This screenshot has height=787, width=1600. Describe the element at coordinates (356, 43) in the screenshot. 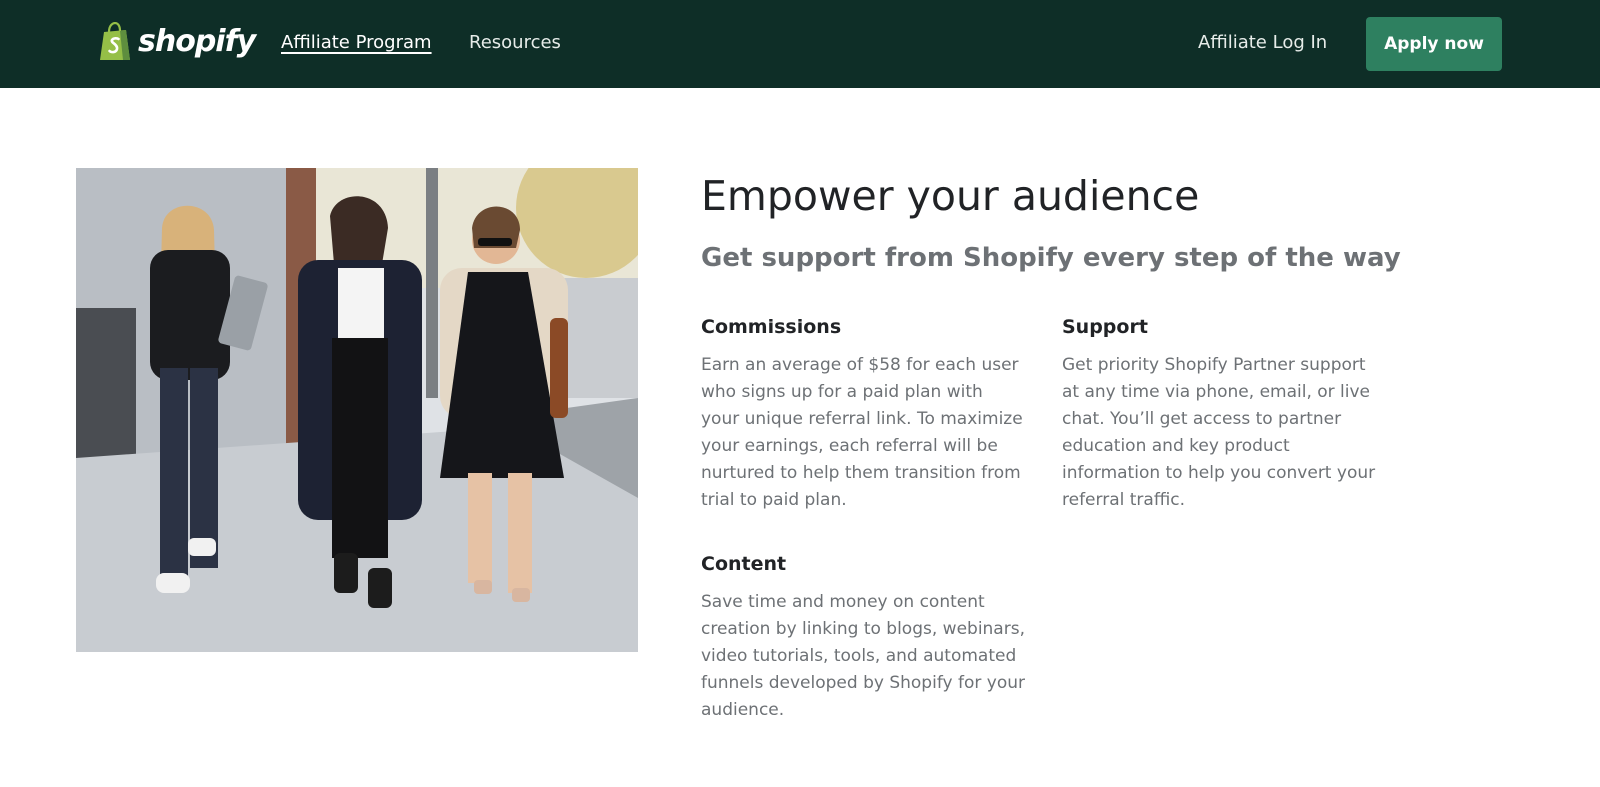

I see `nav-affiliate-program: Affiliate Program` at that location.